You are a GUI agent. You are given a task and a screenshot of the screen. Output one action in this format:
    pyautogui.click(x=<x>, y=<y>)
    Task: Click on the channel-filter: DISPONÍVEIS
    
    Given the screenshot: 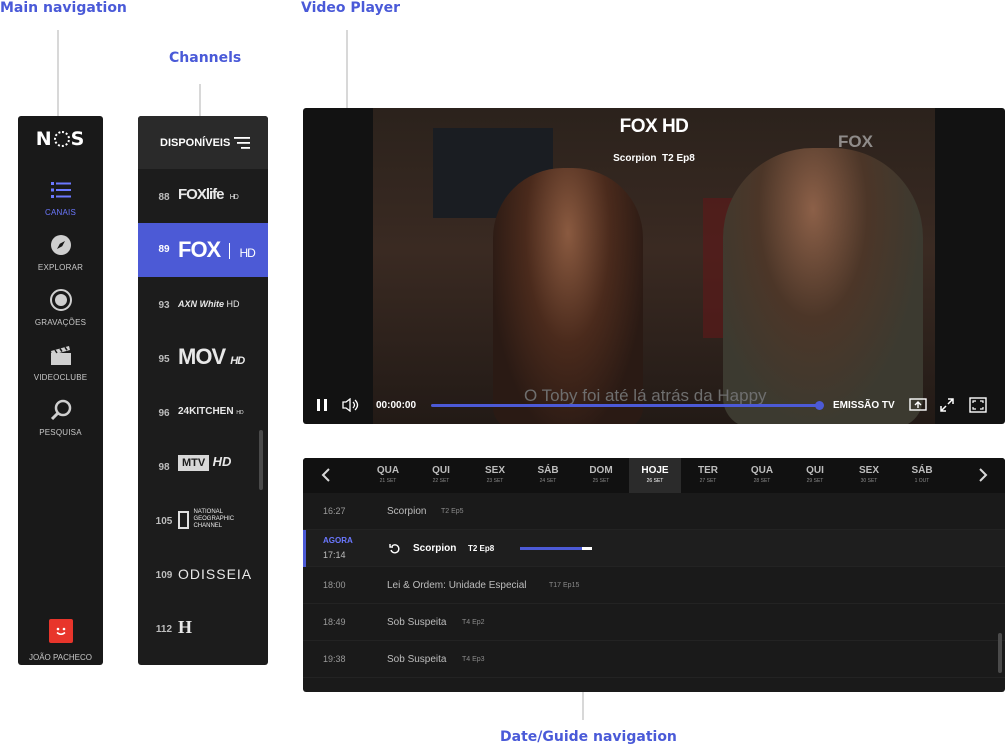 What is the action you would take?
    pyautogui.click(x=203, y=142)
    